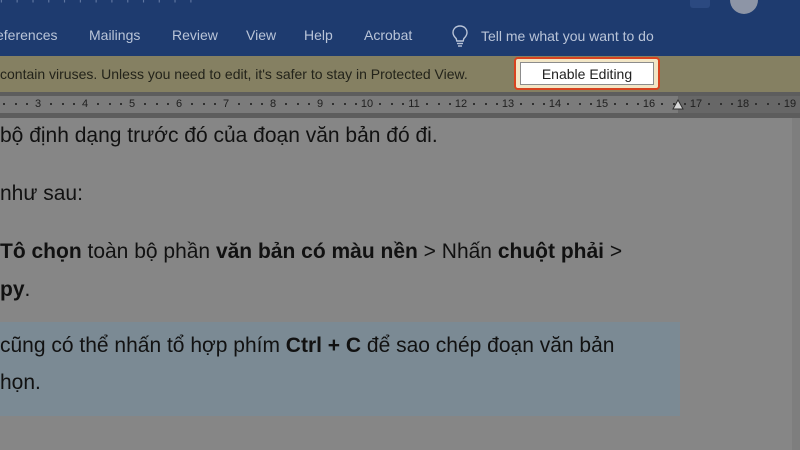  What do you see at coordinates (744, 7) in the screenshot?
I see `avatar` at bounding box center [744, 7].